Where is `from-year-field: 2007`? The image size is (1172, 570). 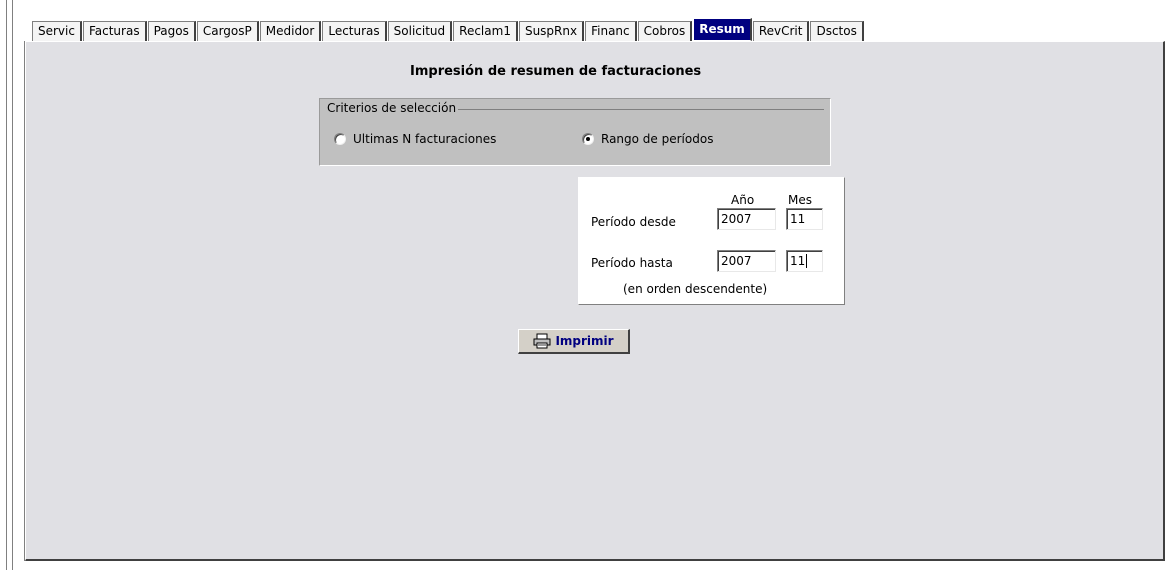 from-year-field: 2007 is located at coordinates (746, 219).